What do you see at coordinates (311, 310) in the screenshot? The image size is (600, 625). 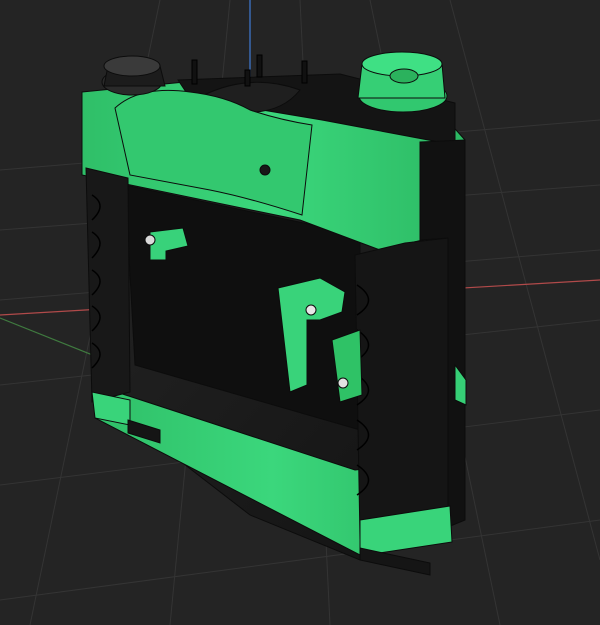 I see `center-clip-screw` at bounding box center [311, 310].